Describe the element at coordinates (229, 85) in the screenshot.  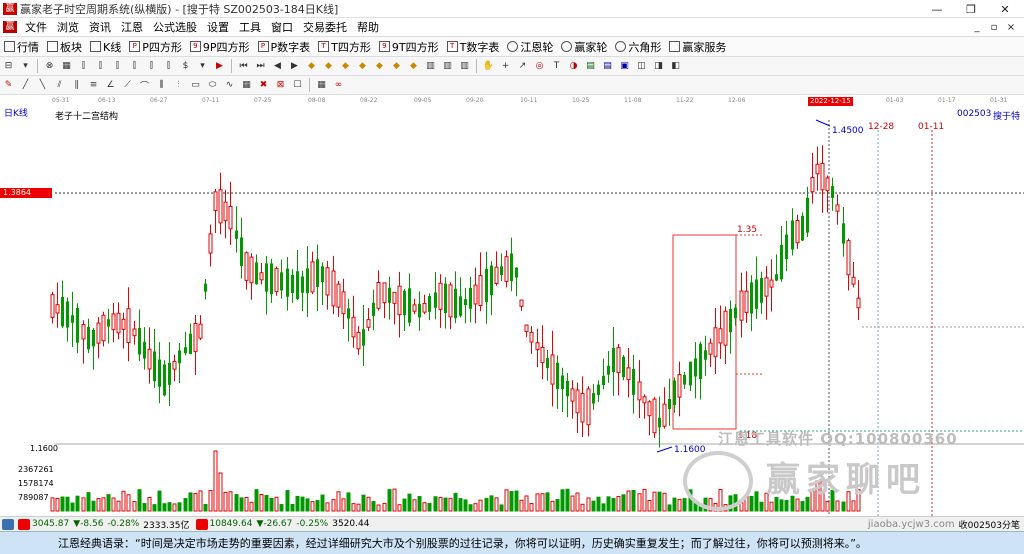
I see `wave-icon: ∿` at that location.